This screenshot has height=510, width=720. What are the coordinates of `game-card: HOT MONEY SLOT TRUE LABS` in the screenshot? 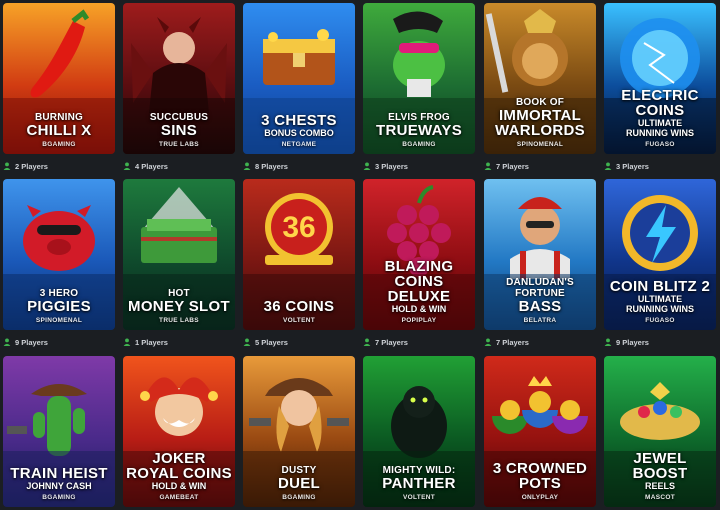 It's located at (179, 254).